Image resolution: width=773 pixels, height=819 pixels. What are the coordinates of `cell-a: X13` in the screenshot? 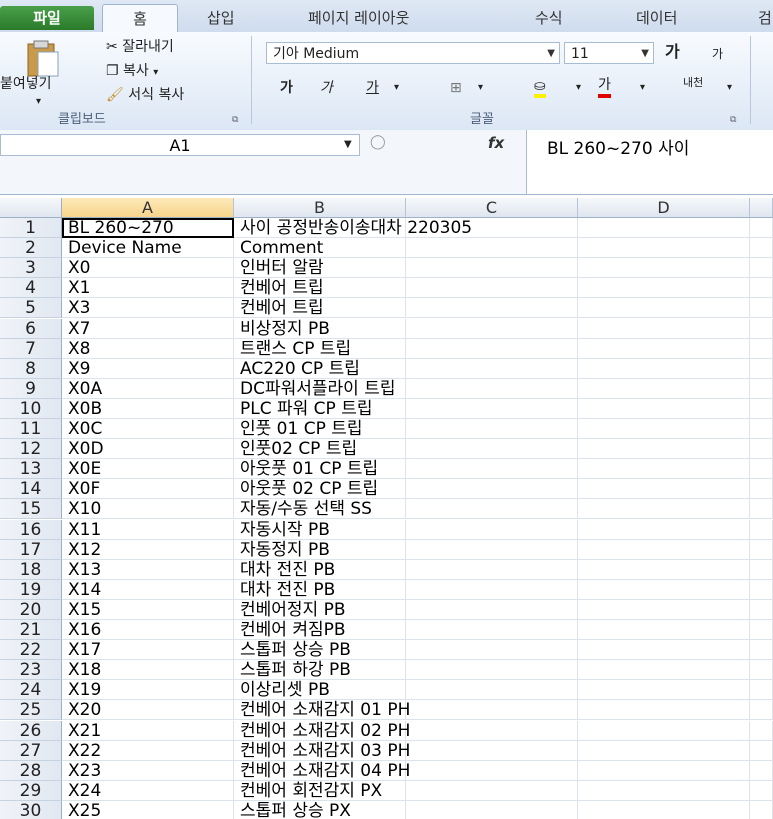 It's located at (148, 569).